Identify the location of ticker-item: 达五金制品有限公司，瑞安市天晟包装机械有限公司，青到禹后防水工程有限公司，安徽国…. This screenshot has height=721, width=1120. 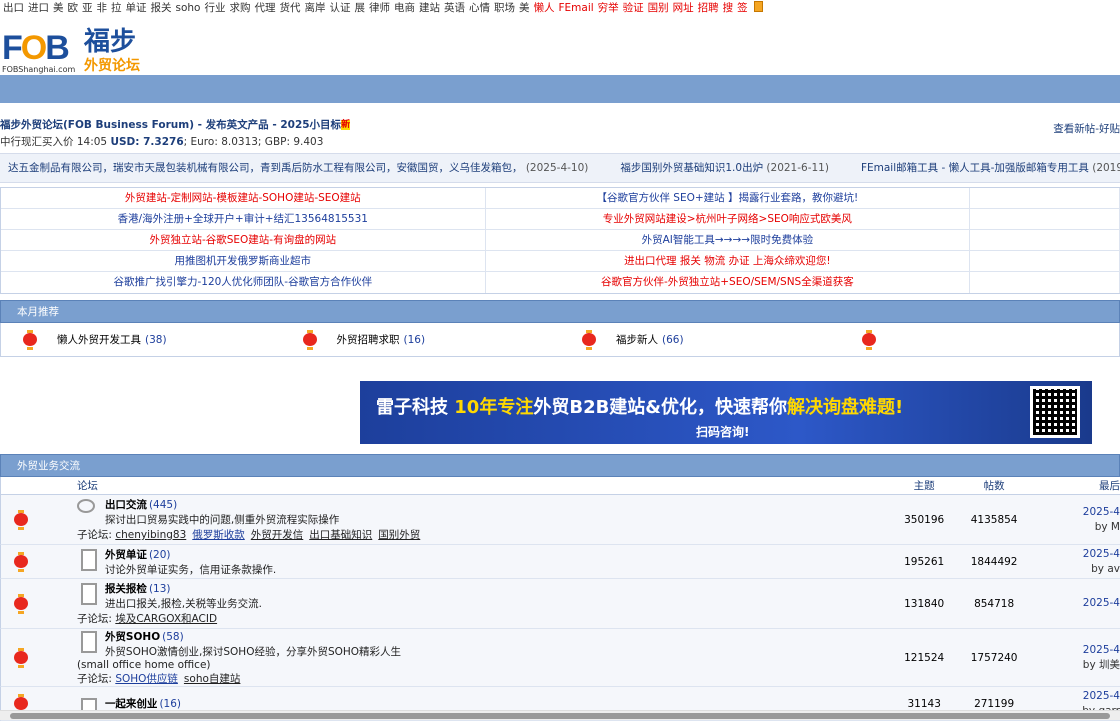
(306, 168).